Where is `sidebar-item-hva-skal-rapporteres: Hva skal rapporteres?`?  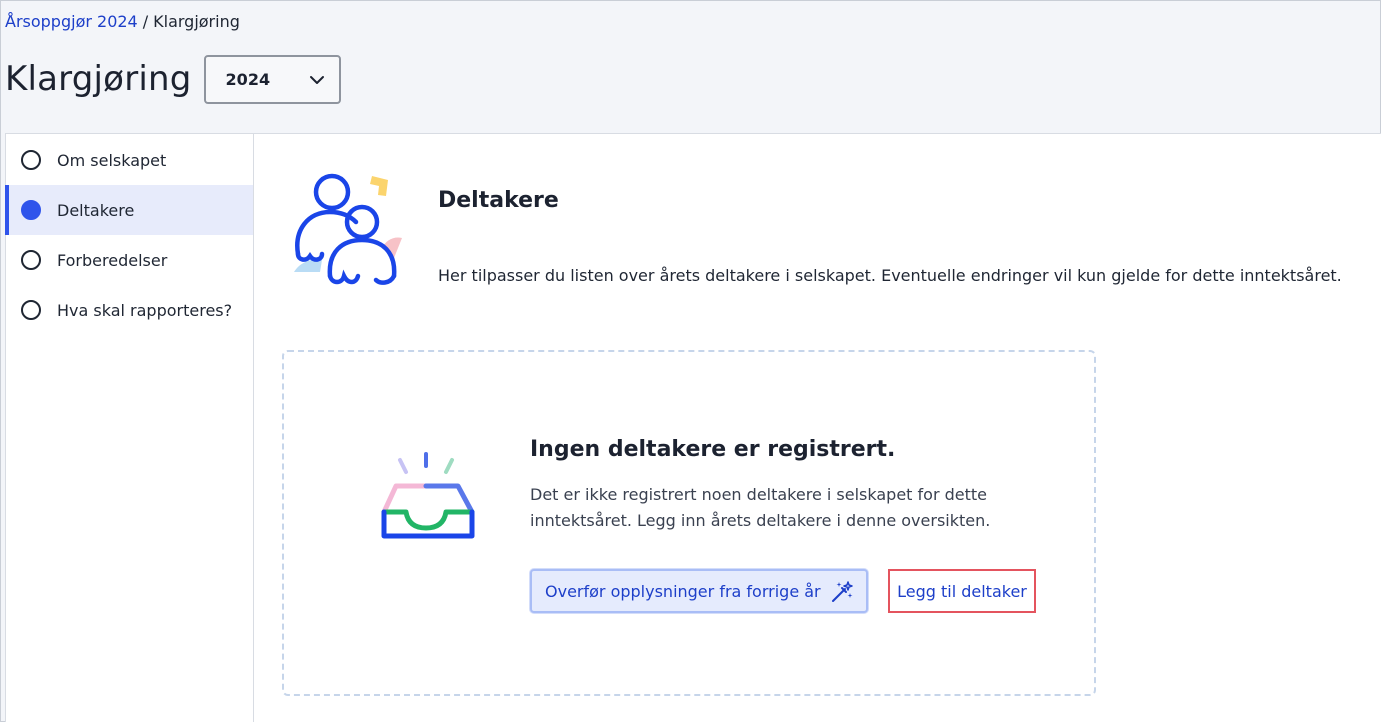 sidebar-item-hva-skal-rapporteres: Hva skal rapporteres? is located at coordinates (129, 310).